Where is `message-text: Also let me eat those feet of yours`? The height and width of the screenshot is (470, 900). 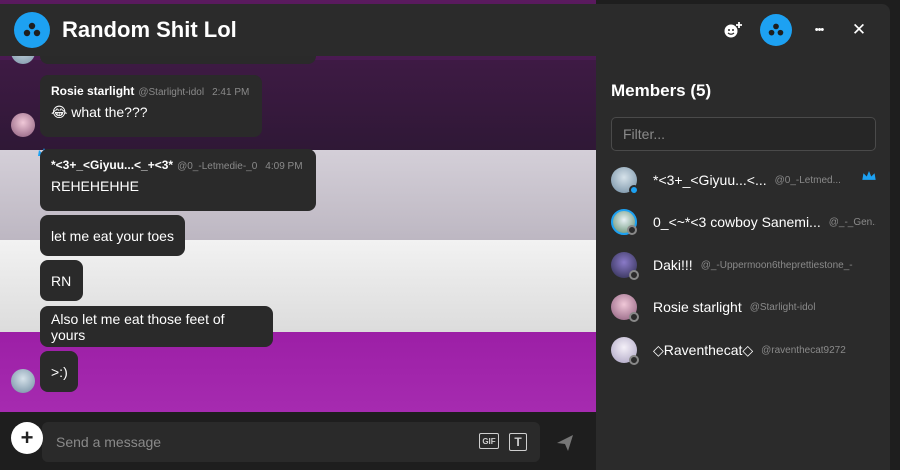 message-text: Also let me eat those feet of yours is located at coordinates (138, 326).